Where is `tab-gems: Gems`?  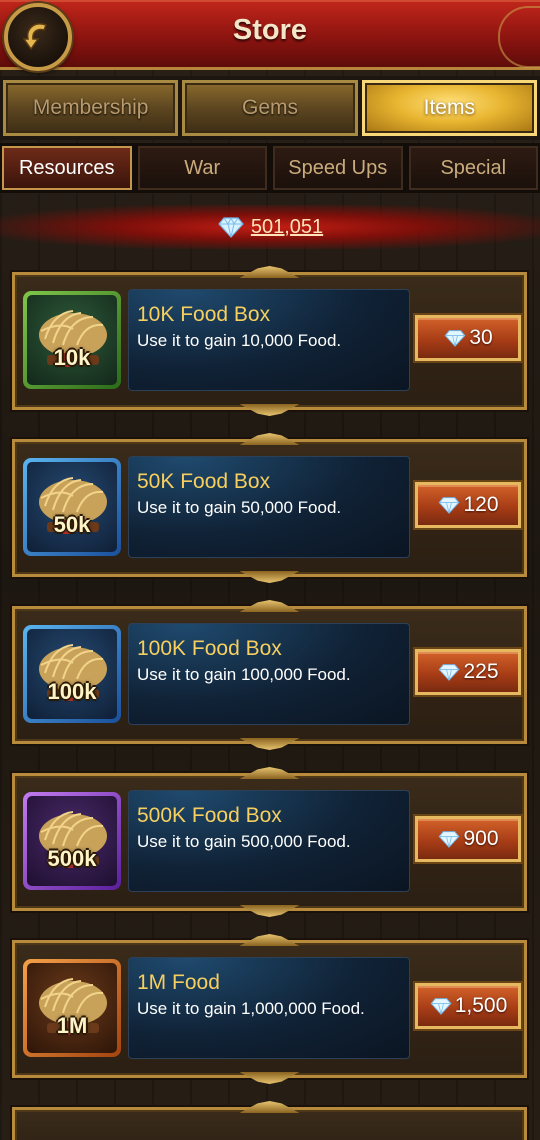 tab-gems: Gems is located at coordinates (270, 108).